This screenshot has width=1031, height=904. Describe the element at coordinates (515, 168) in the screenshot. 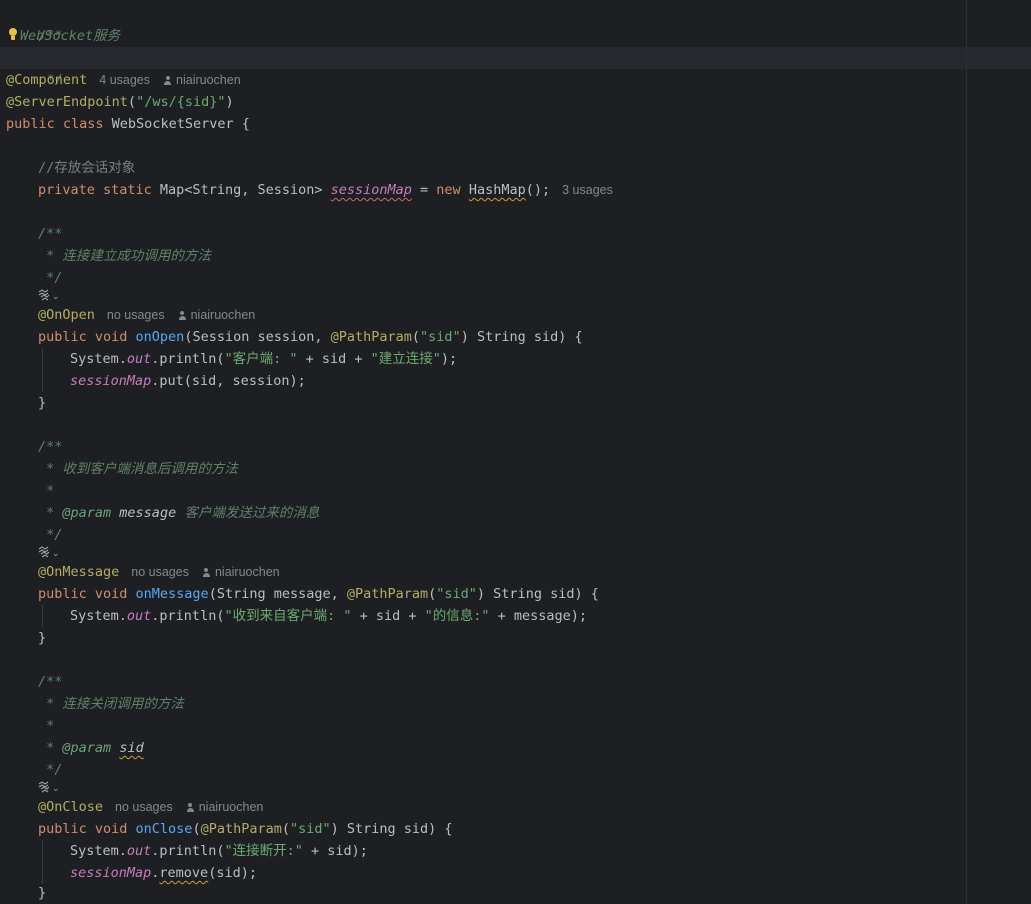

I see `code-line: //存放会话对象` at that location.